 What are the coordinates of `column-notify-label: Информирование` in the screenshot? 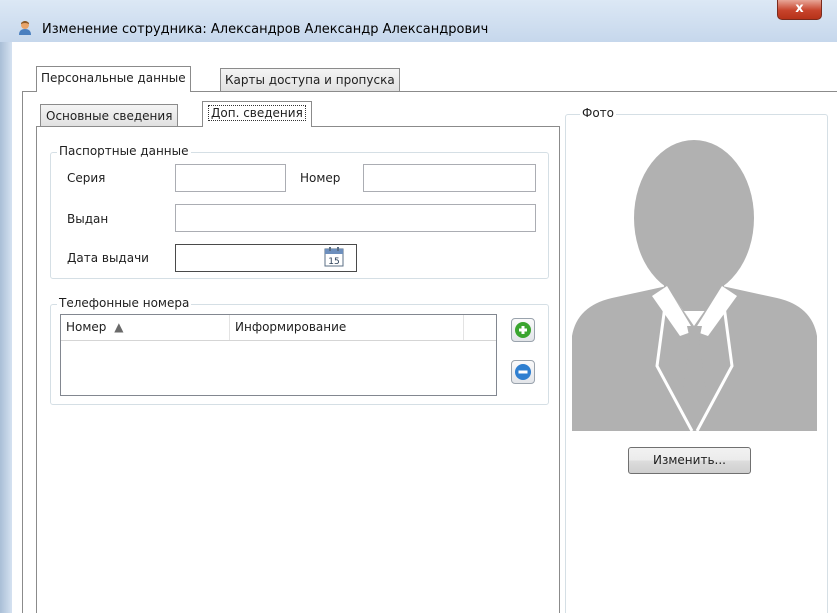 It's located at (291, 327).